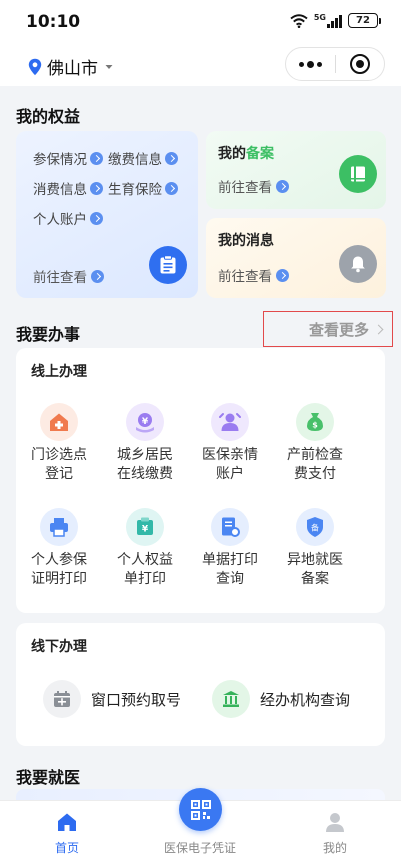 Image resolution: width=401 pixels, height=868 pixels. Describe the element at coordinates (299, 20) in the screenshot. I see `wifi-icon` at that location.